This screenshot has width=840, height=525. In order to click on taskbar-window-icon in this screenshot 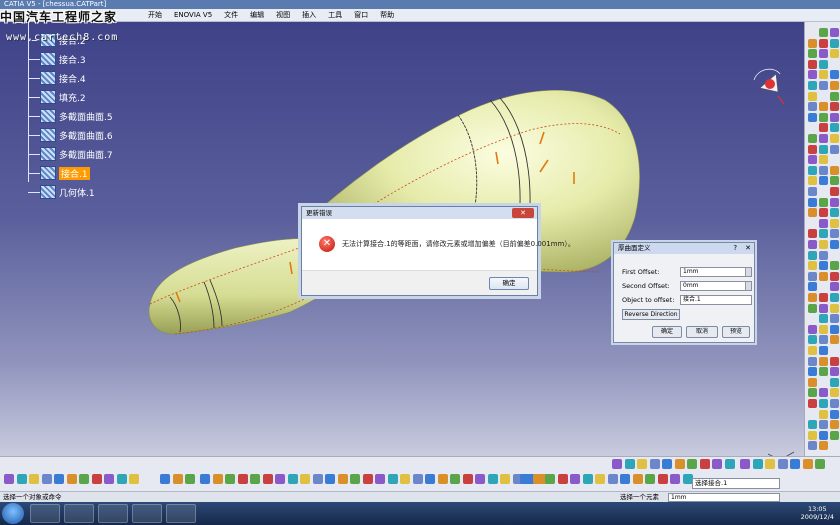, I will do `click(113, 513)`.